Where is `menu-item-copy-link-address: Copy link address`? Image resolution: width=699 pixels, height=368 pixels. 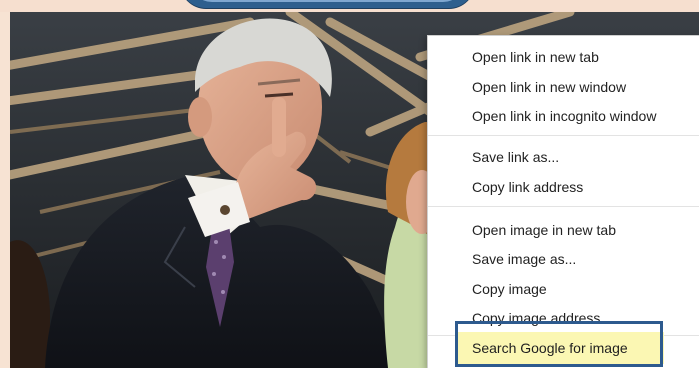
menu-item-copy-link-address: Copy link address is located at coordinates (563, 187).